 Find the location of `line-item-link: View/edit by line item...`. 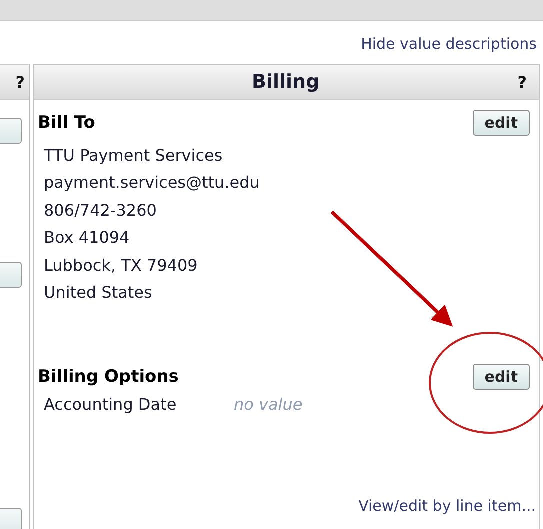

line-item-link: View/edit by line item... is located at coordinates (447, 506).